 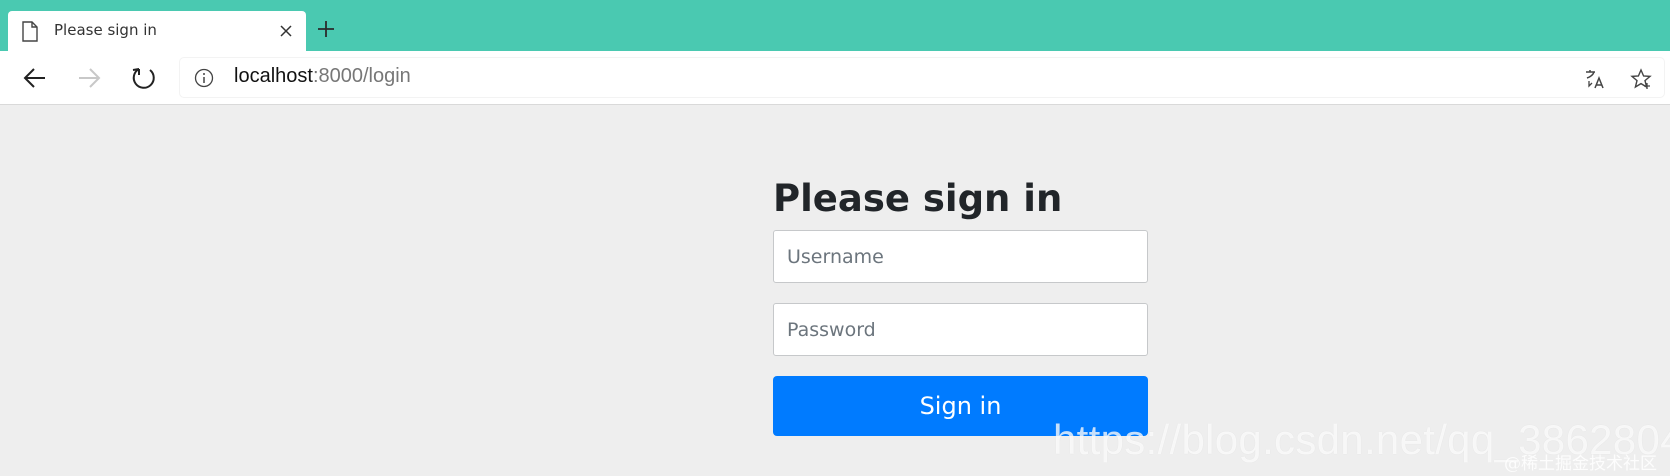 I want to click on plus-icon, so click(x=326, y=29).